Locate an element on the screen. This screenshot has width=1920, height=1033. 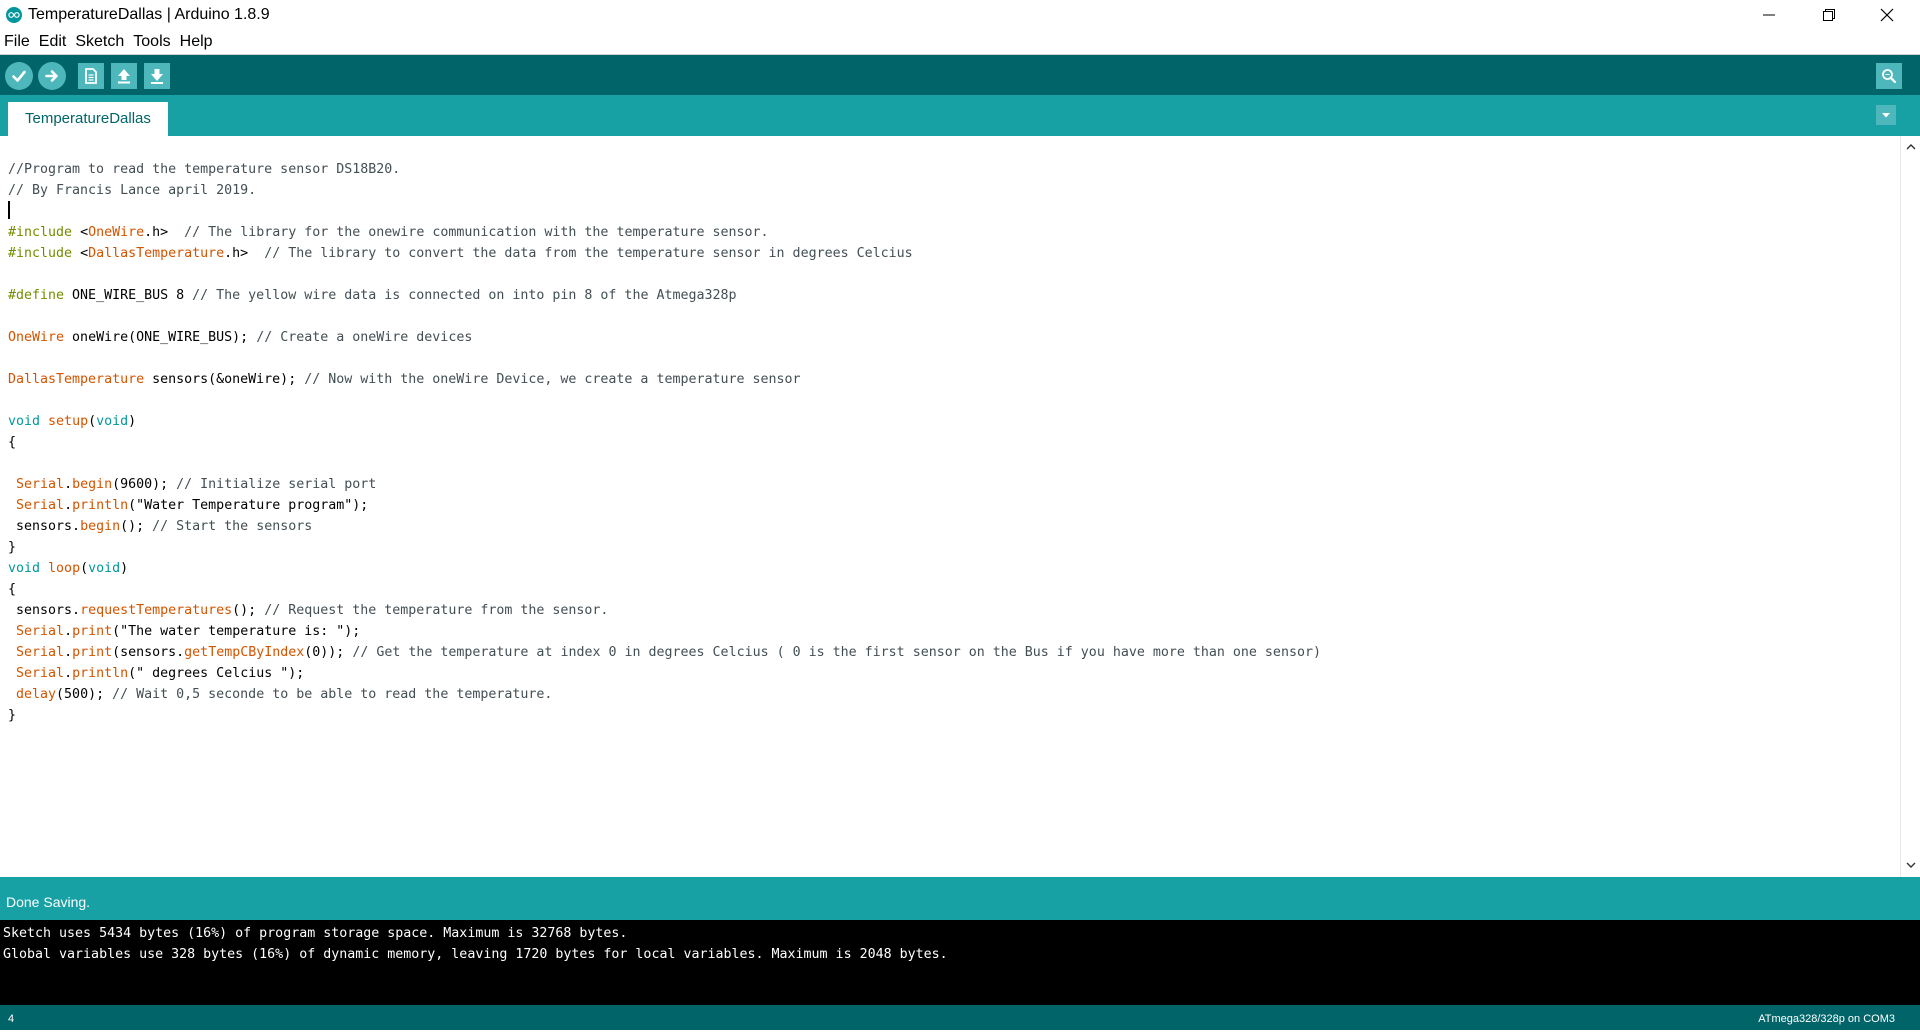
code-token: print is located at coordinates (92, 652).